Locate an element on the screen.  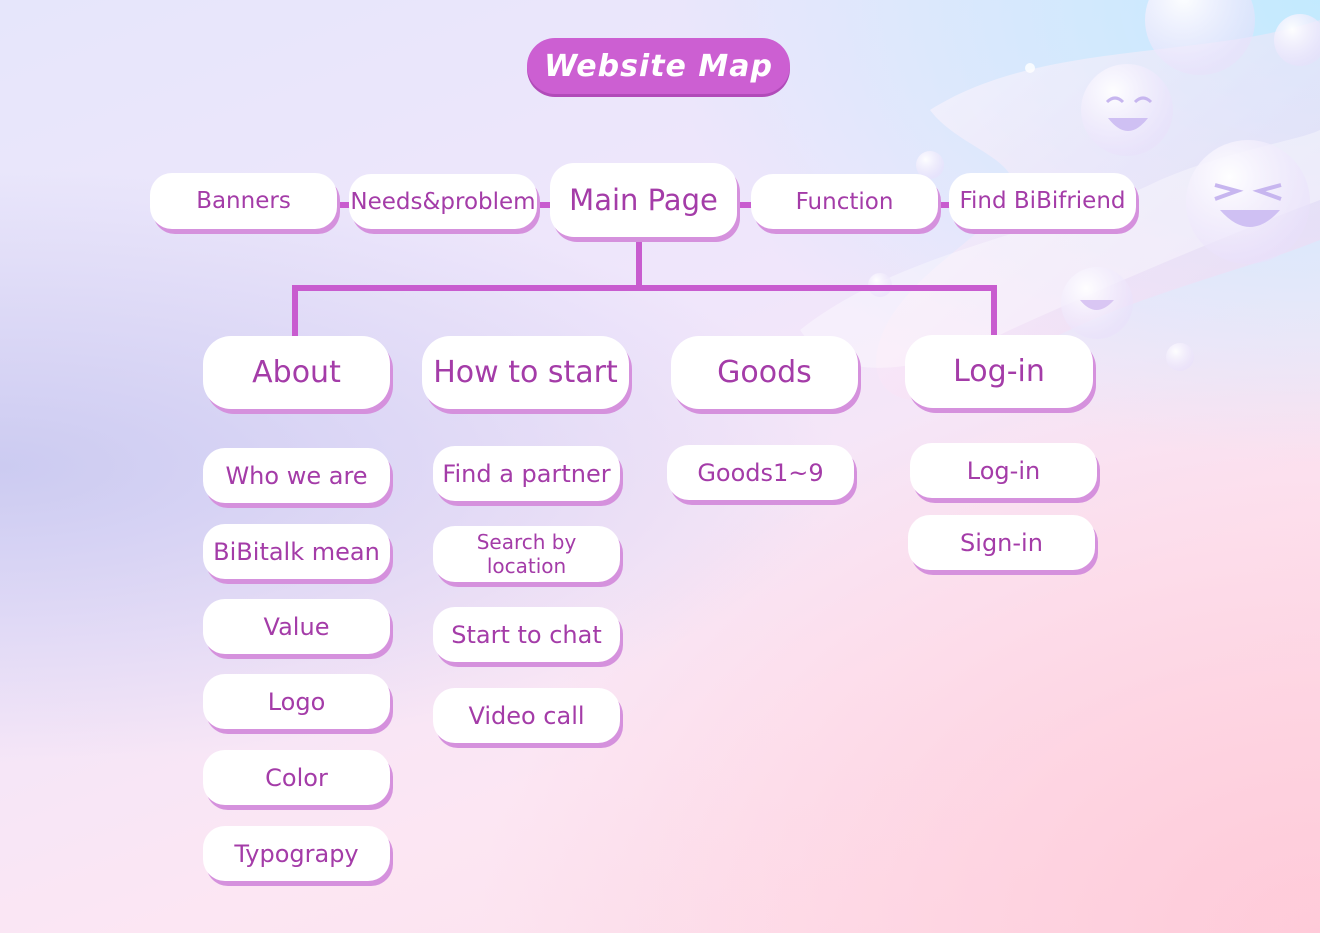
node-video-call: Video call is located at coordinates (526, 715).